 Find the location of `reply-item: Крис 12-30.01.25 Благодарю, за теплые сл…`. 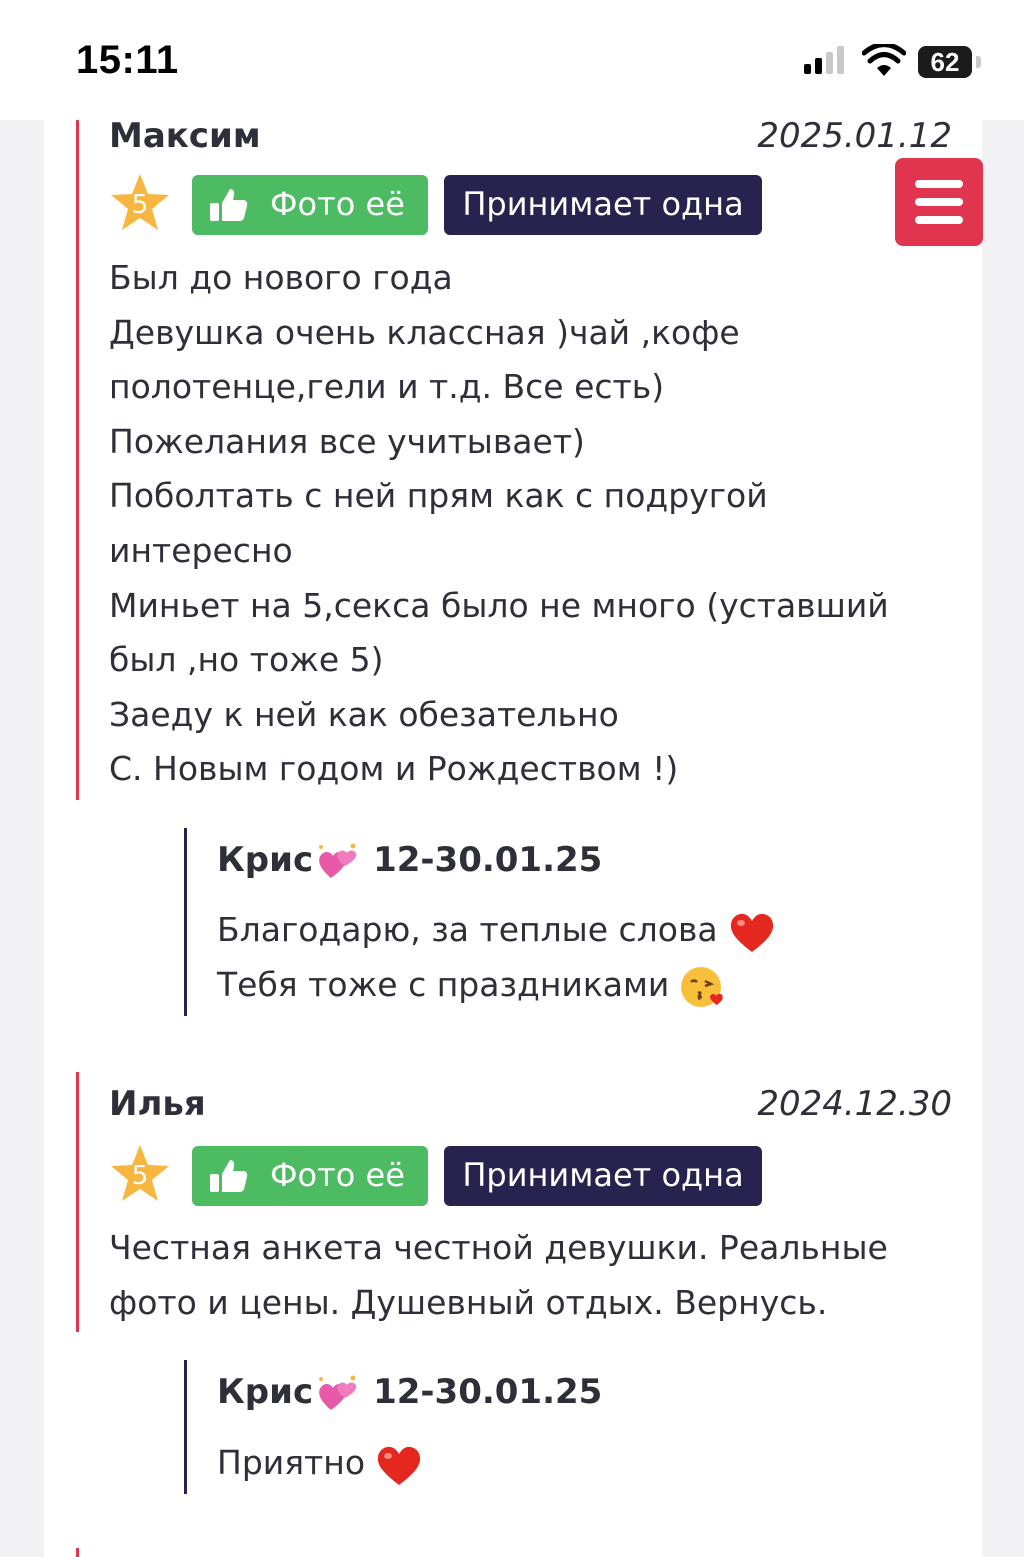

reply-item: Крис 12-30.01.25 Благодарю, за теплые сл… is located at coordinates (478, 922).